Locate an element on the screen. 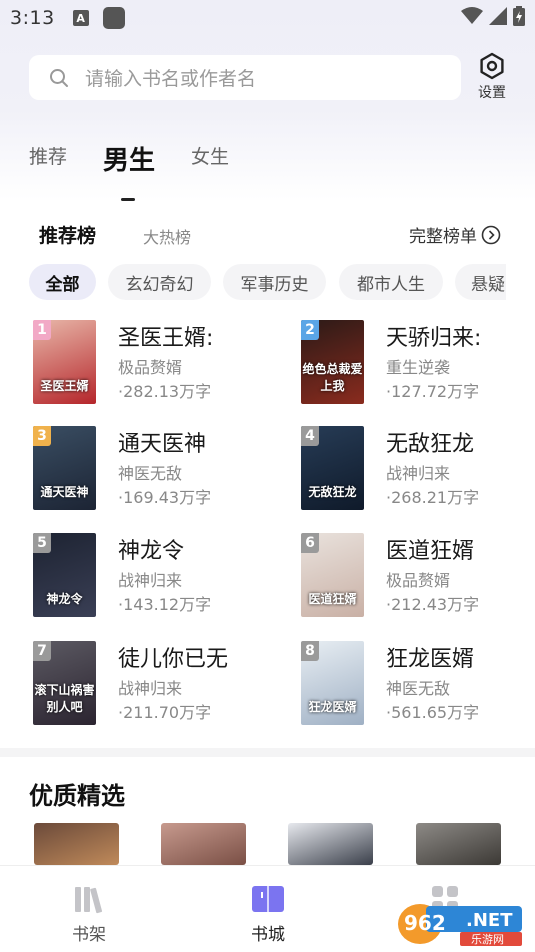  settings-label: 设置 is located at coordinates (492, 93).